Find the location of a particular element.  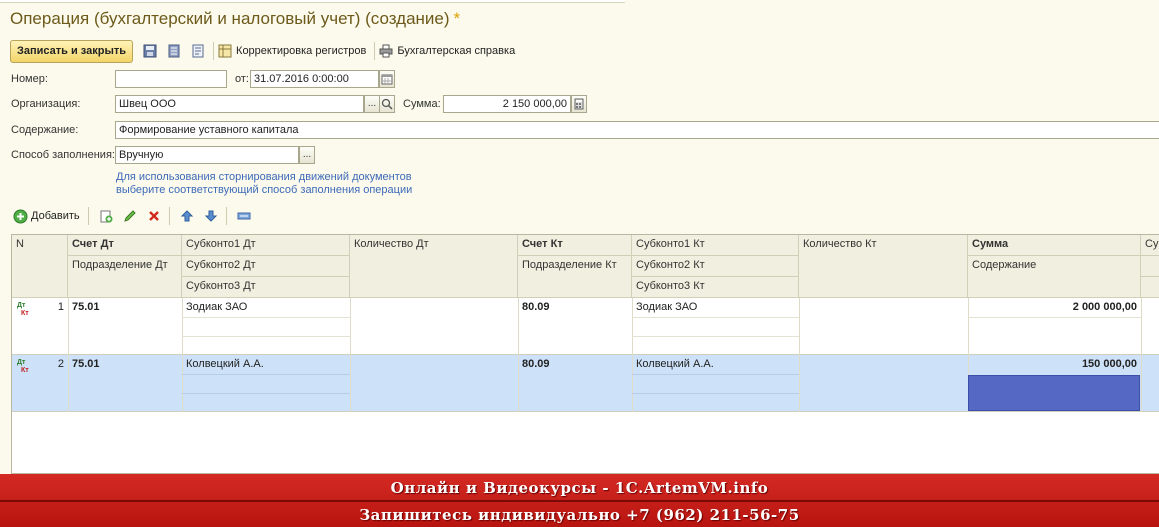

subconto1-kt-cell: Зодиак ЗАО is located at coordinates (715, 307).